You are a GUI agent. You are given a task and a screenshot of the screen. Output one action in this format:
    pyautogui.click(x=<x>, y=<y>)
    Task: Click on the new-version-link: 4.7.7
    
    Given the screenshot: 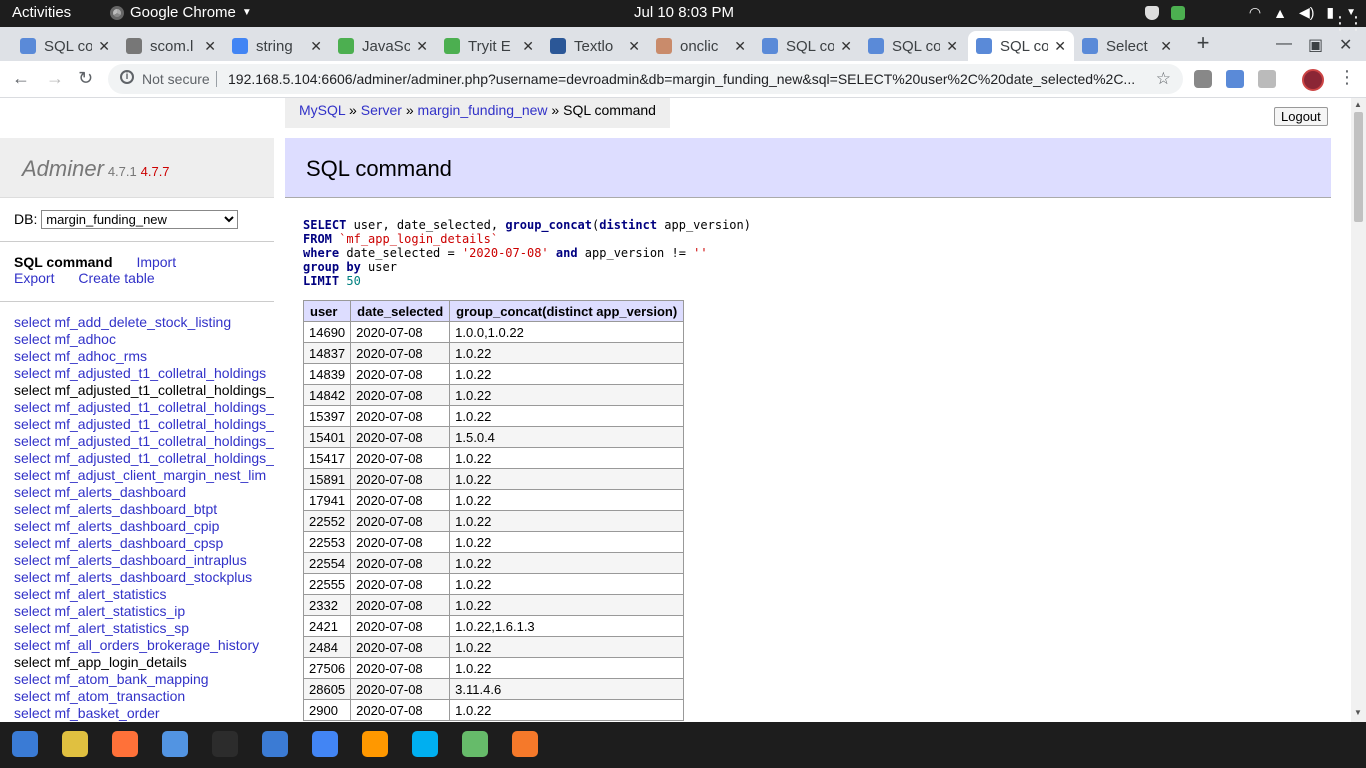 What is the action you would take?
    pyautogui.click(x=155, y=171)
    